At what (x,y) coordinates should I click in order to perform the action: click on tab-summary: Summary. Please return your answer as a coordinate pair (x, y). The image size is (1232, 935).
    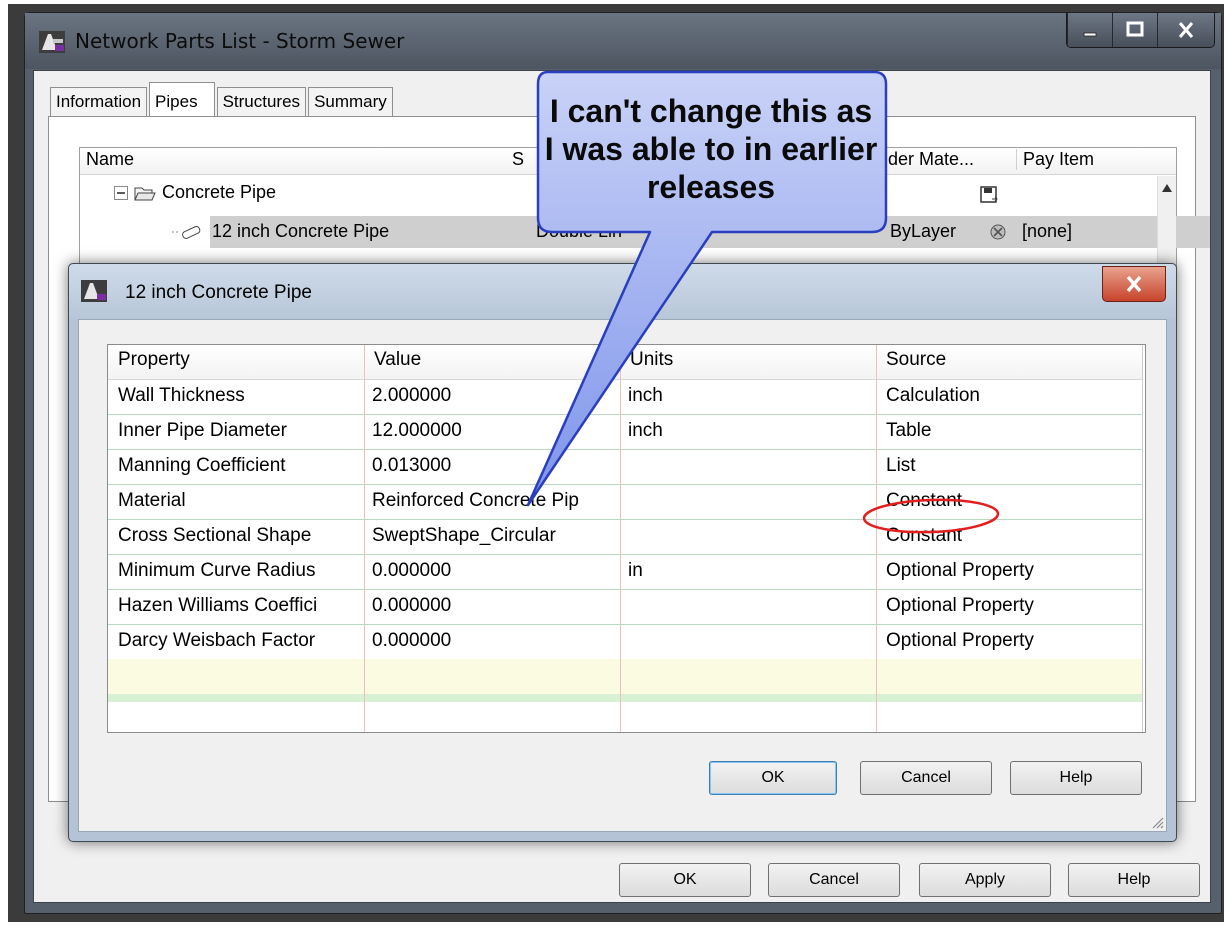
    Looking at the image, I should click on (350, 101).